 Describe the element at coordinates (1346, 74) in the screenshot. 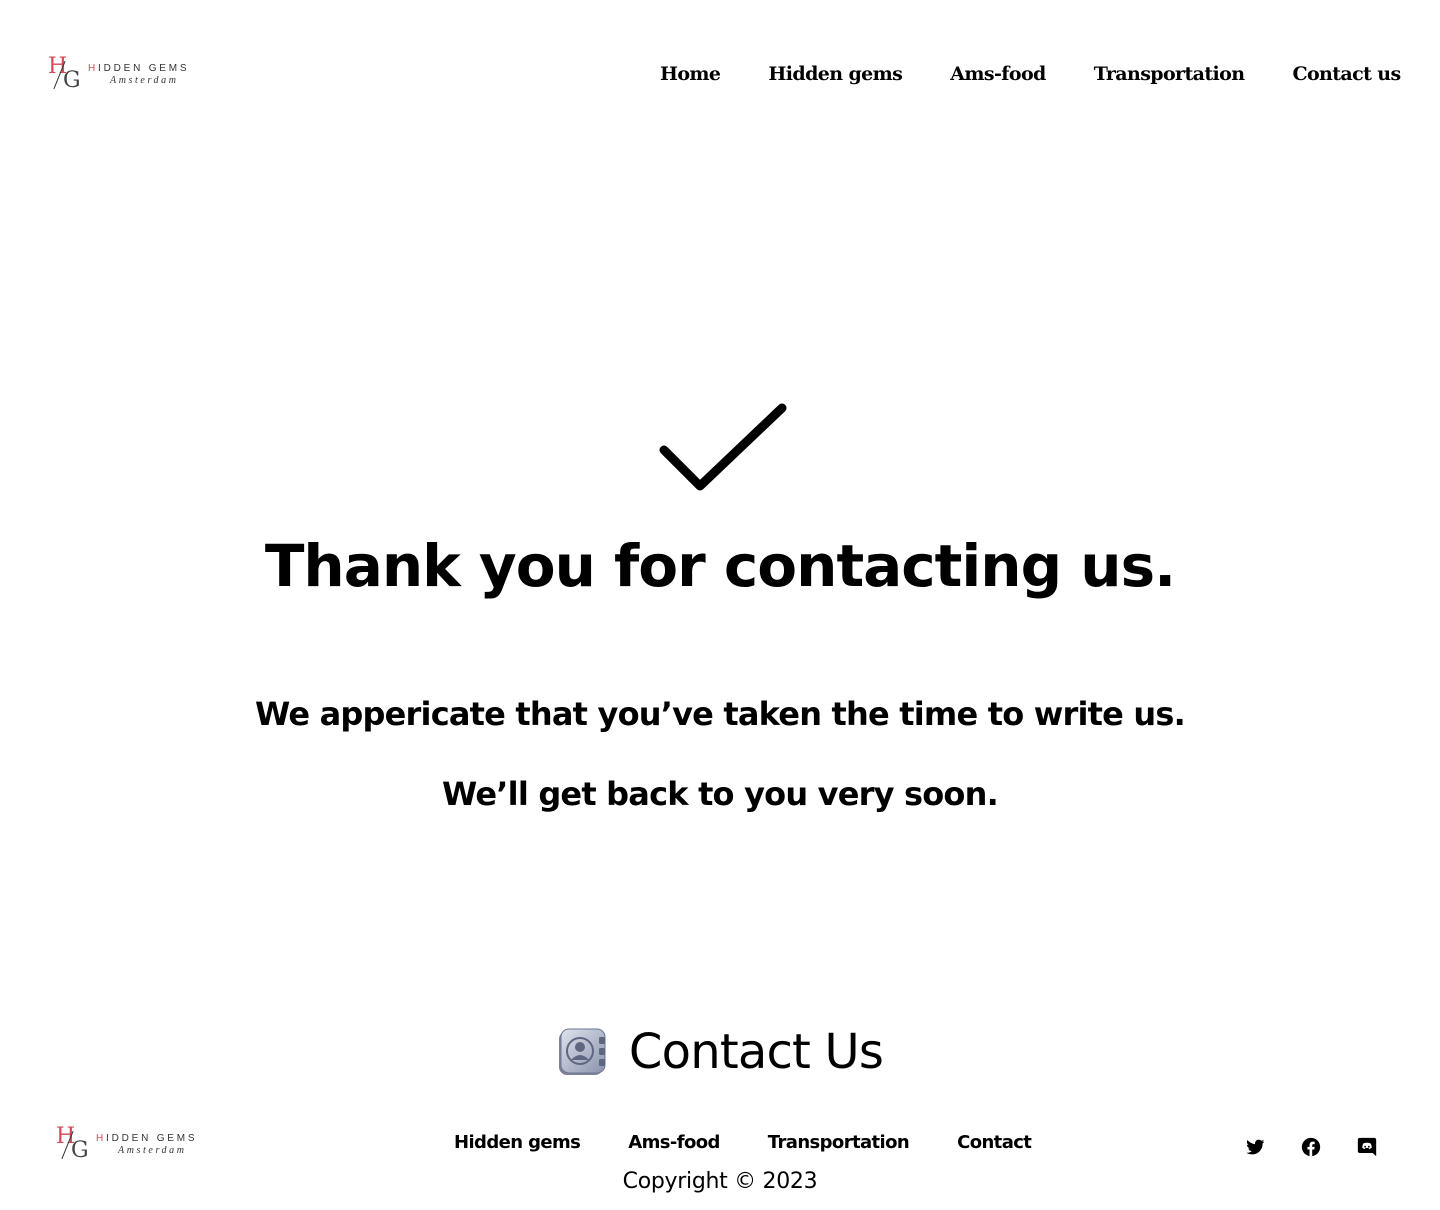

I see `nav-contact-us: Contact us` at that location.